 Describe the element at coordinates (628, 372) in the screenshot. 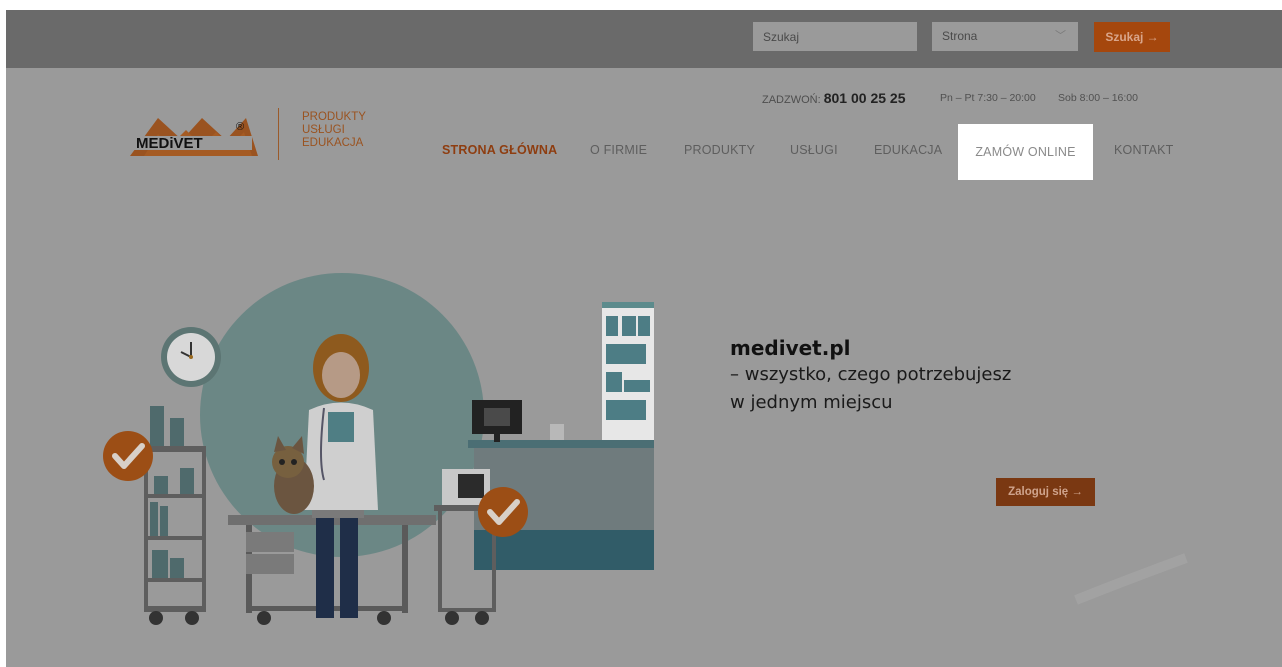

I see `bookshelf` at that location.